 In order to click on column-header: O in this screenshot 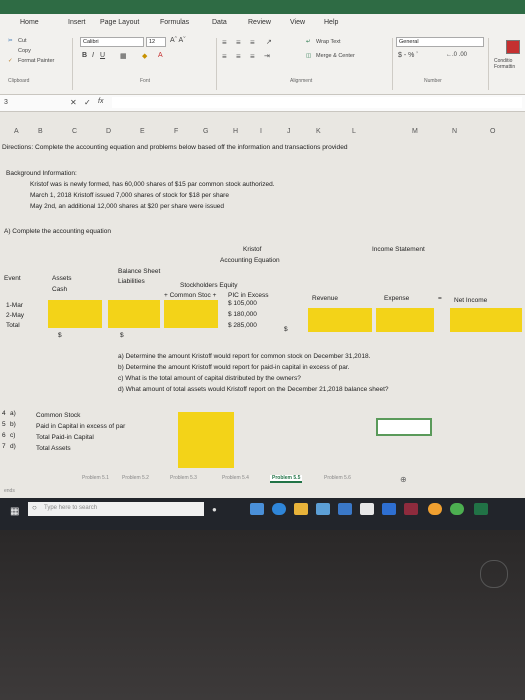, I will do `click(492, 131)`.